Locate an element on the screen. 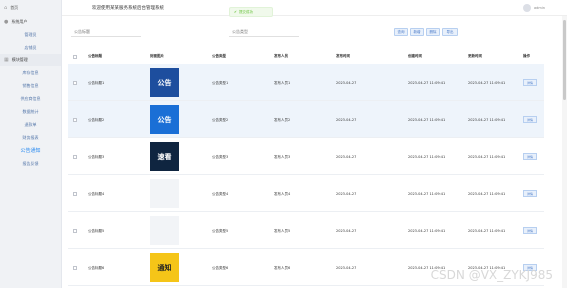 Image resolution: width=567 pixels, height=288 pixels. cell-title: 公告标题4 is located at coordinates (96, 193).